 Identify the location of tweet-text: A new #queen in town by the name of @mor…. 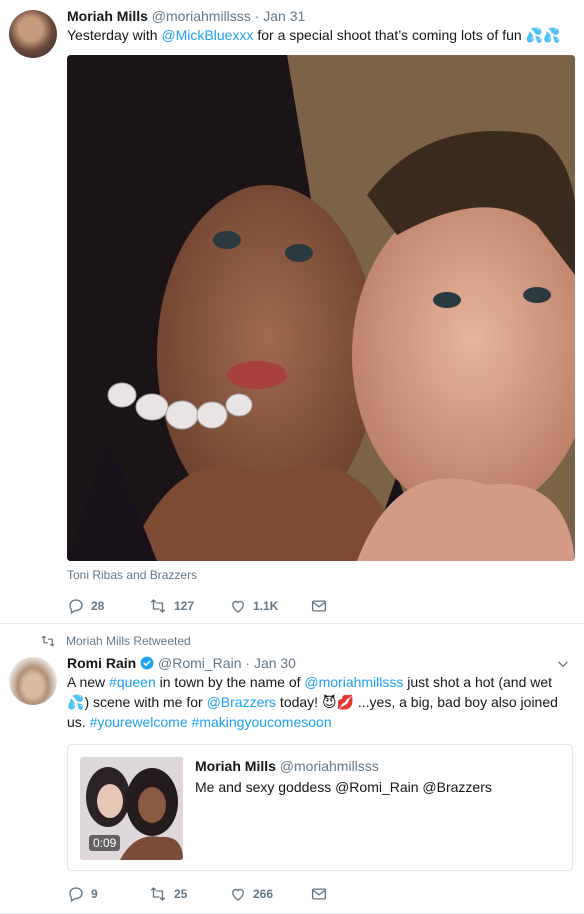
(319, 702).